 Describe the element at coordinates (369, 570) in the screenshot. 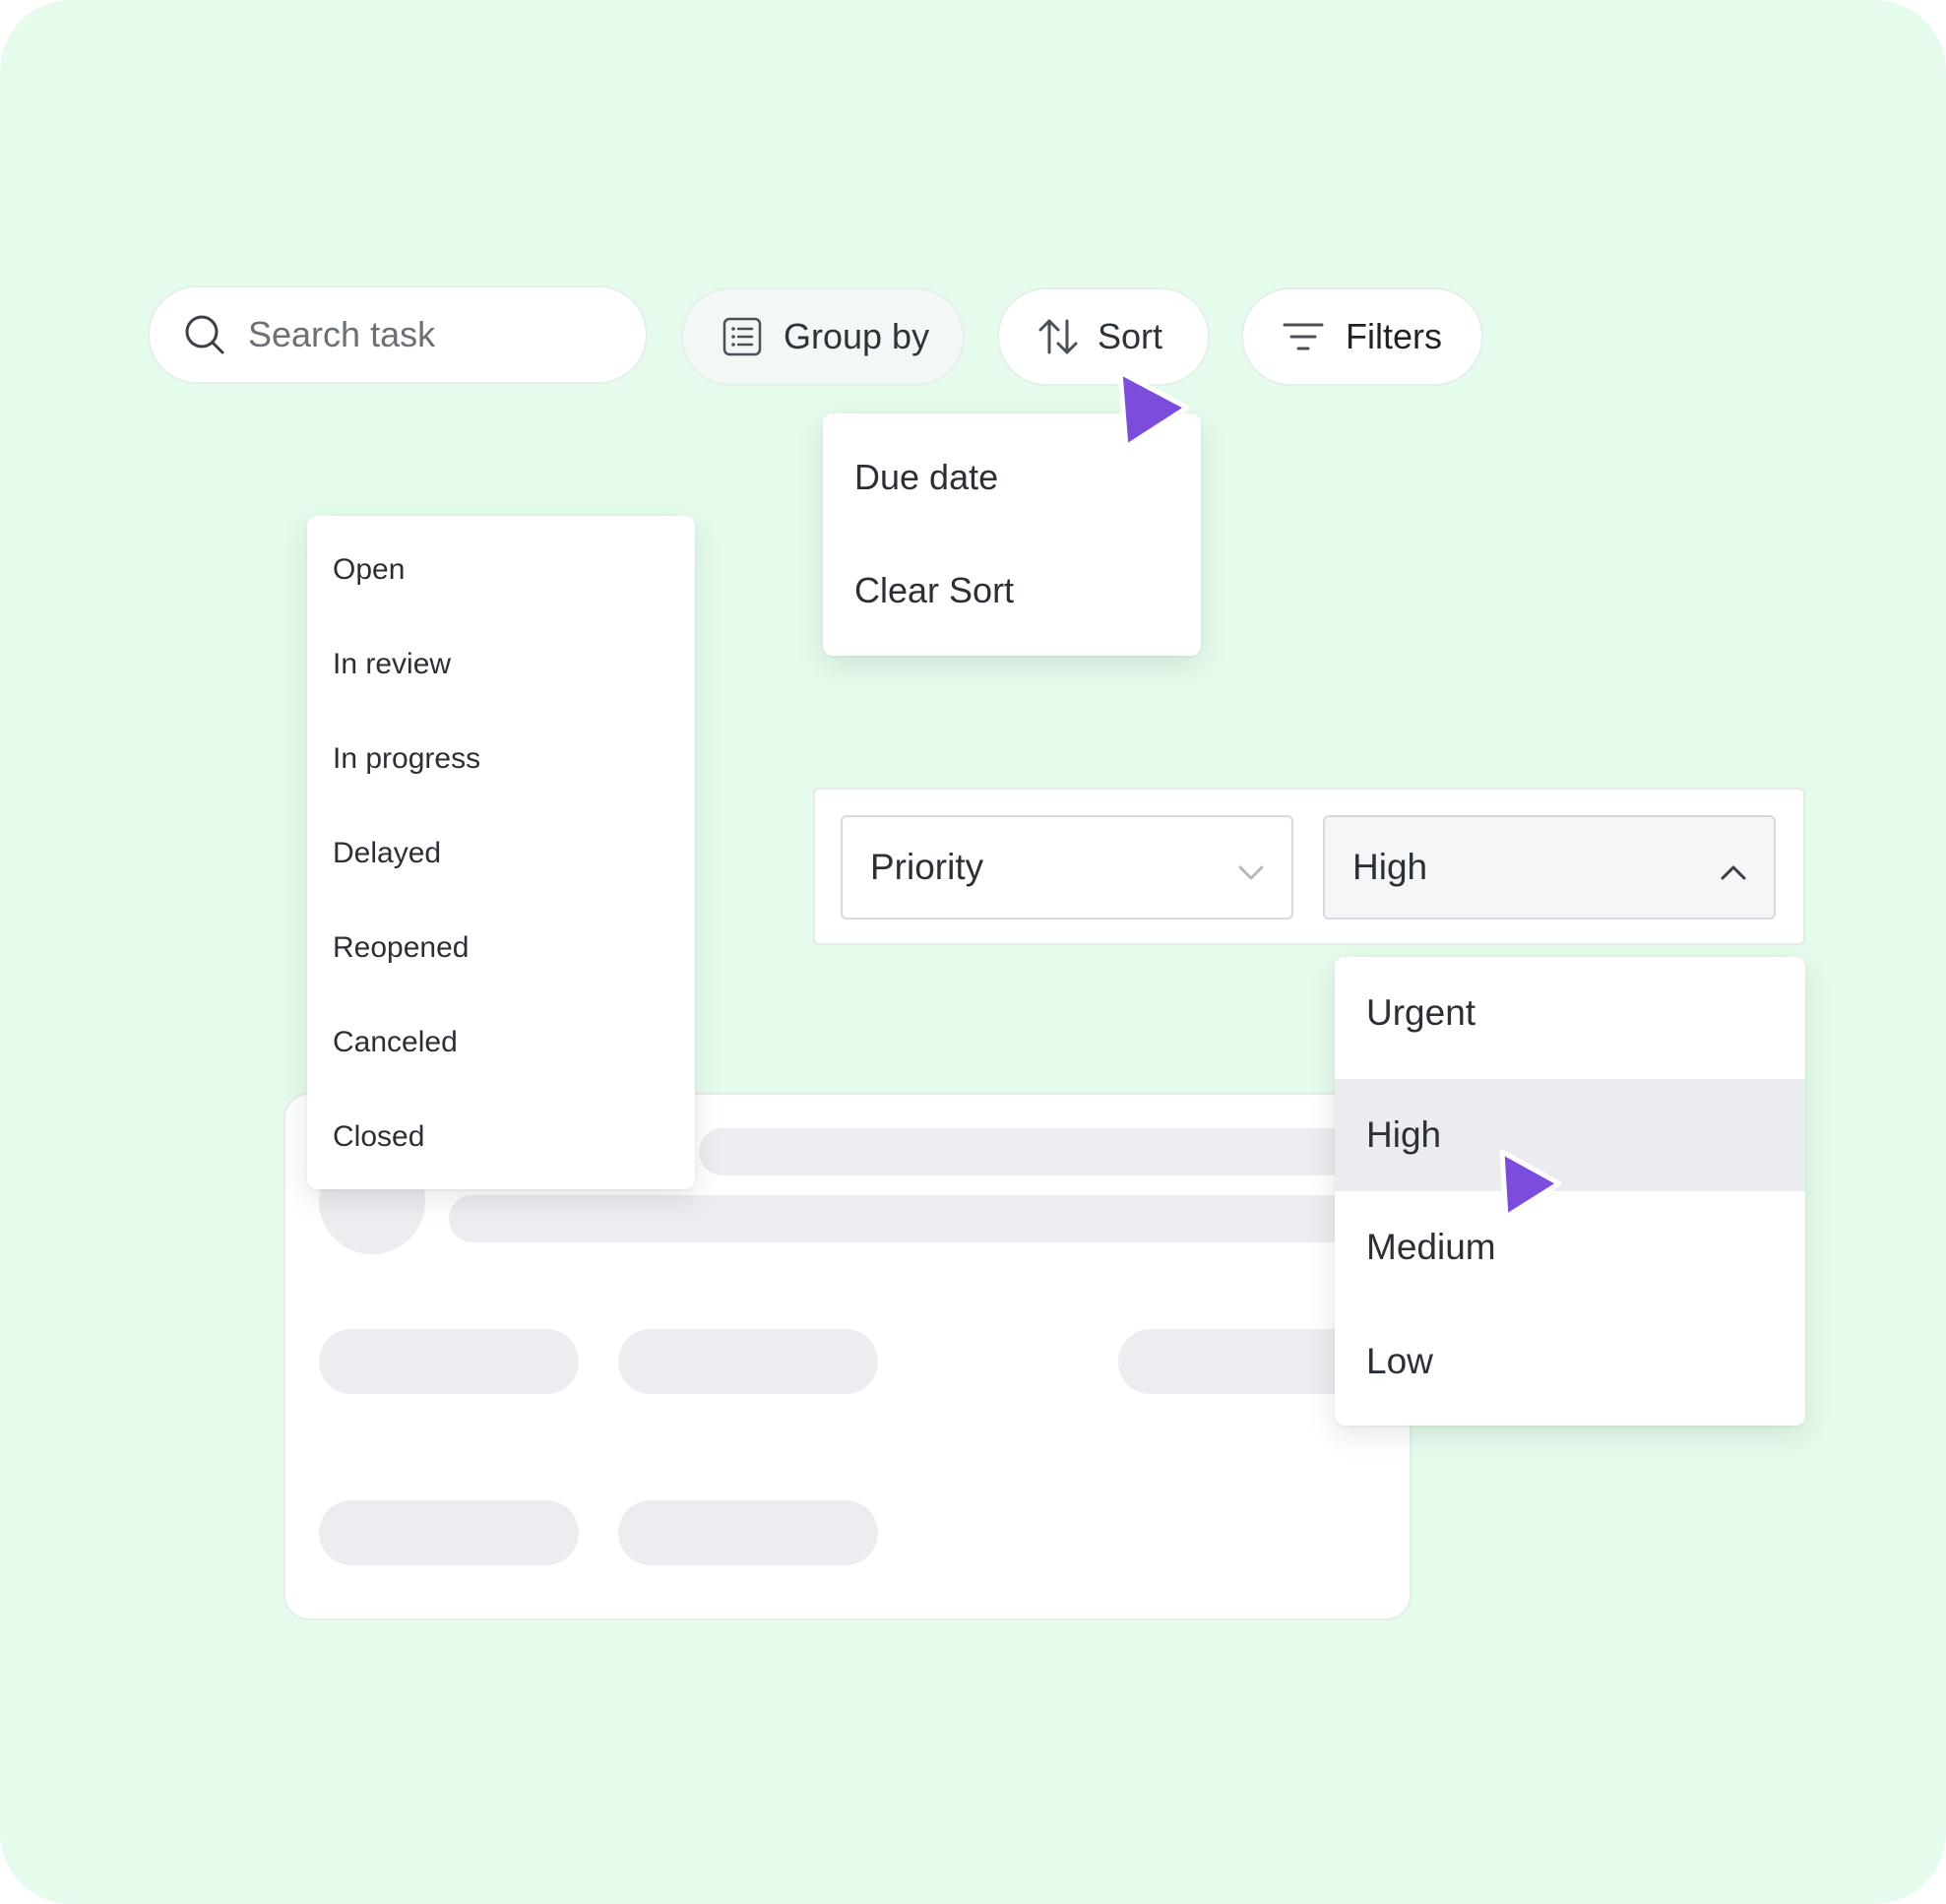

I see `status-option-open: Open` at that location.